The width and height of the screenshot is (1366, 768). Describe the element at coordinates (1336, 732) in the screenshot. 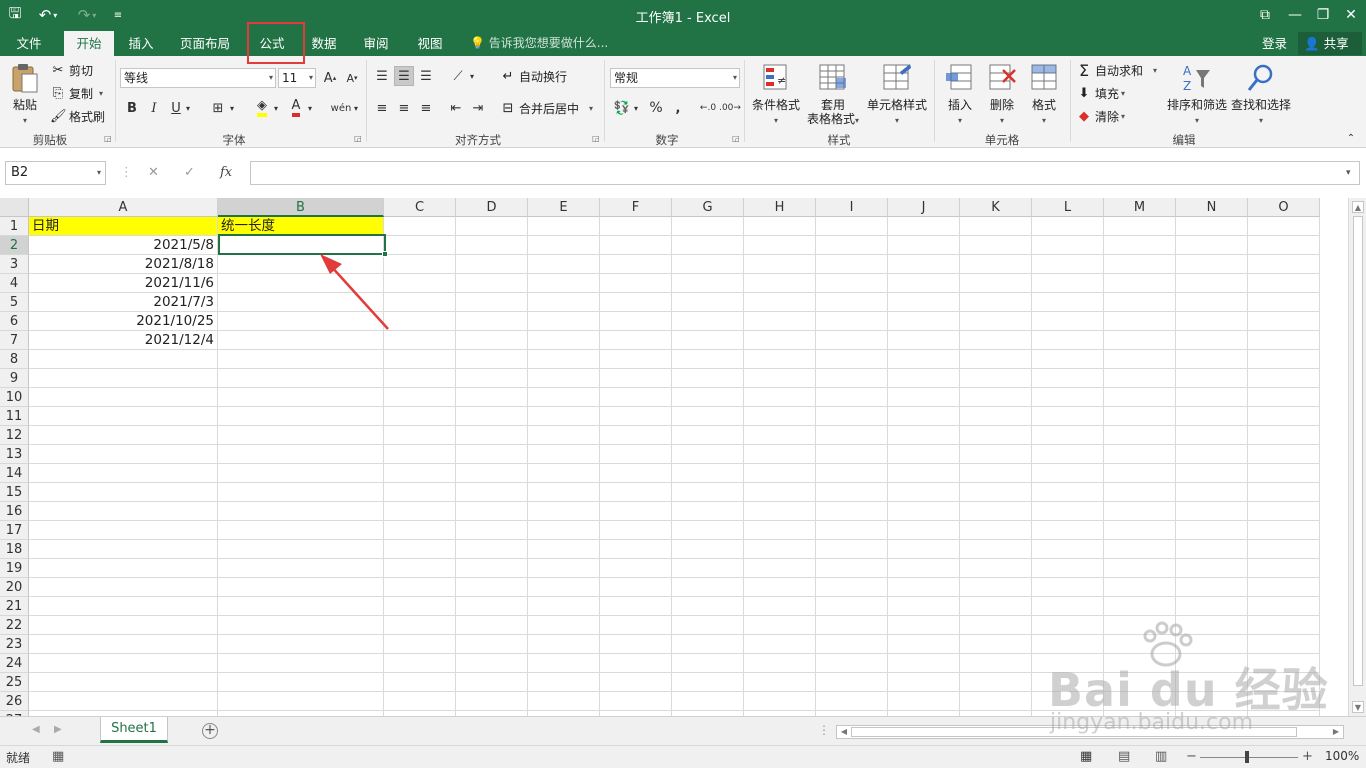

I see `scroll-right-icon: ▶` at that location.